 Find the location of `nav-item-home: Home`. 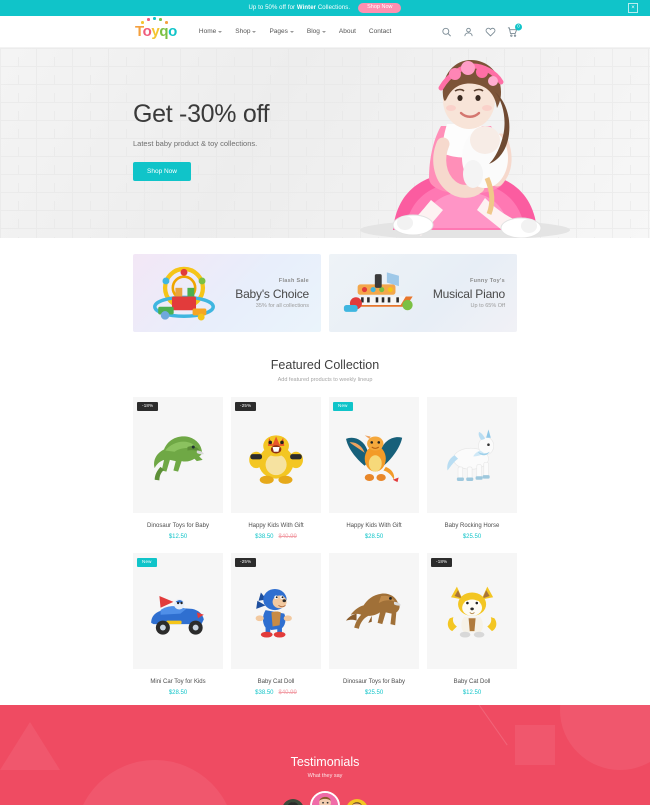

nav-item-home: Home is located at coordinates (210, 31).